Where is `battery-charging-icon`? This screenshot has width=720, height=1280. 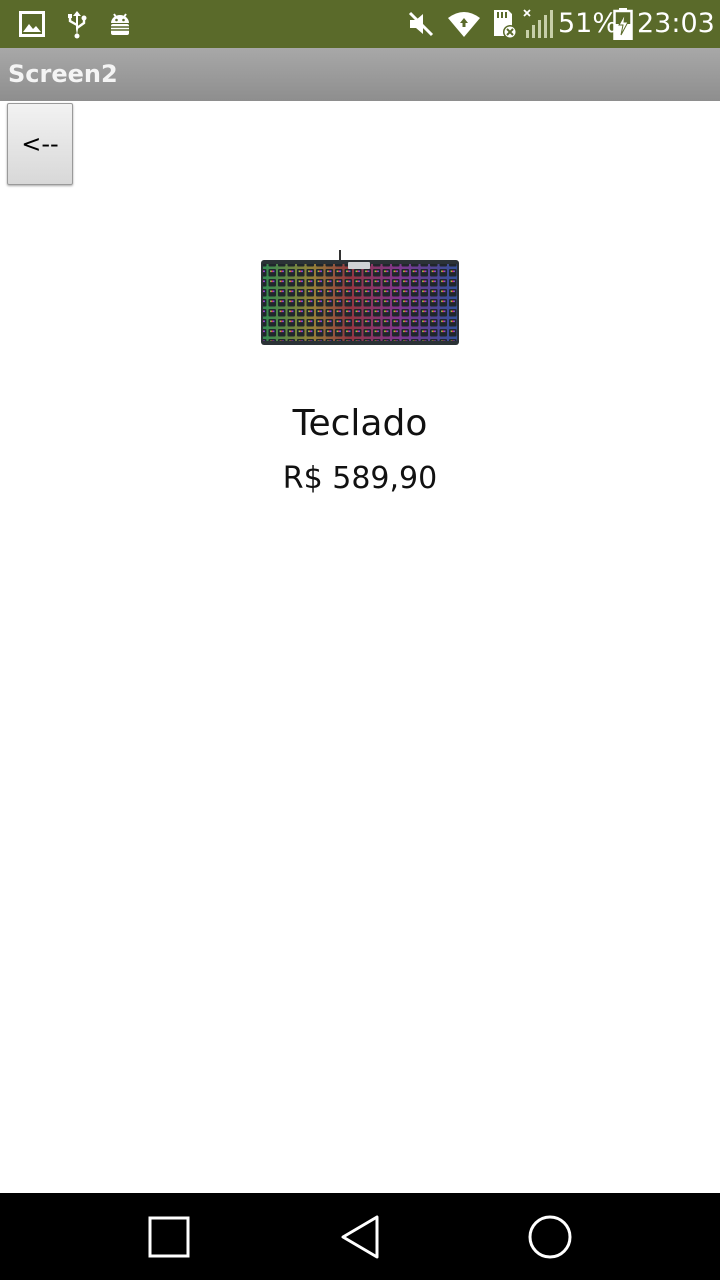
battery-charging-icon is located at coordinates (623, 24).